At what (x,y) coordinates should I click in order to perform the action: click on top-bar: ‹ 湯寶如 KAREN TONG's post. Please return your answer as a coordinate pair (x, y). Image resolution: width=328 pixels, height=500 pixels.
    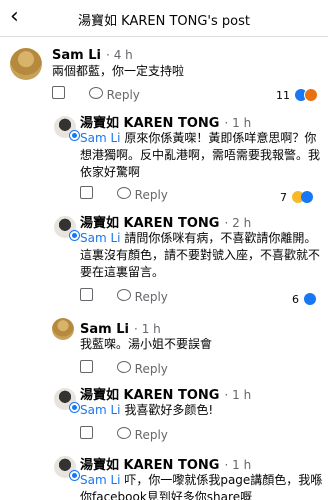
    Looking at the image, I should click on (164, 18).